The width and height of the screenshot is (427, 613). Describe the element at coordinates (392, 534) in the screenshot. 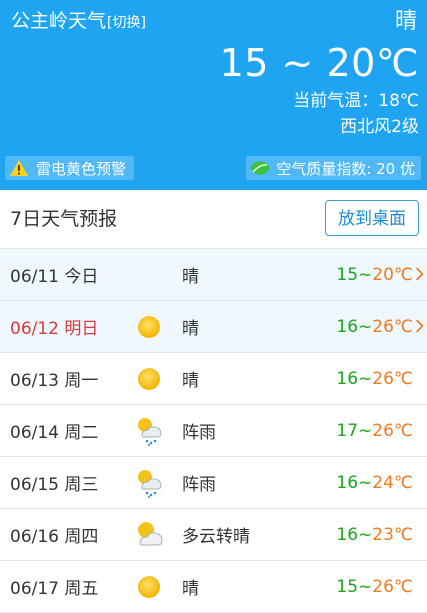

I see `high-temp: 23℃` at that location.